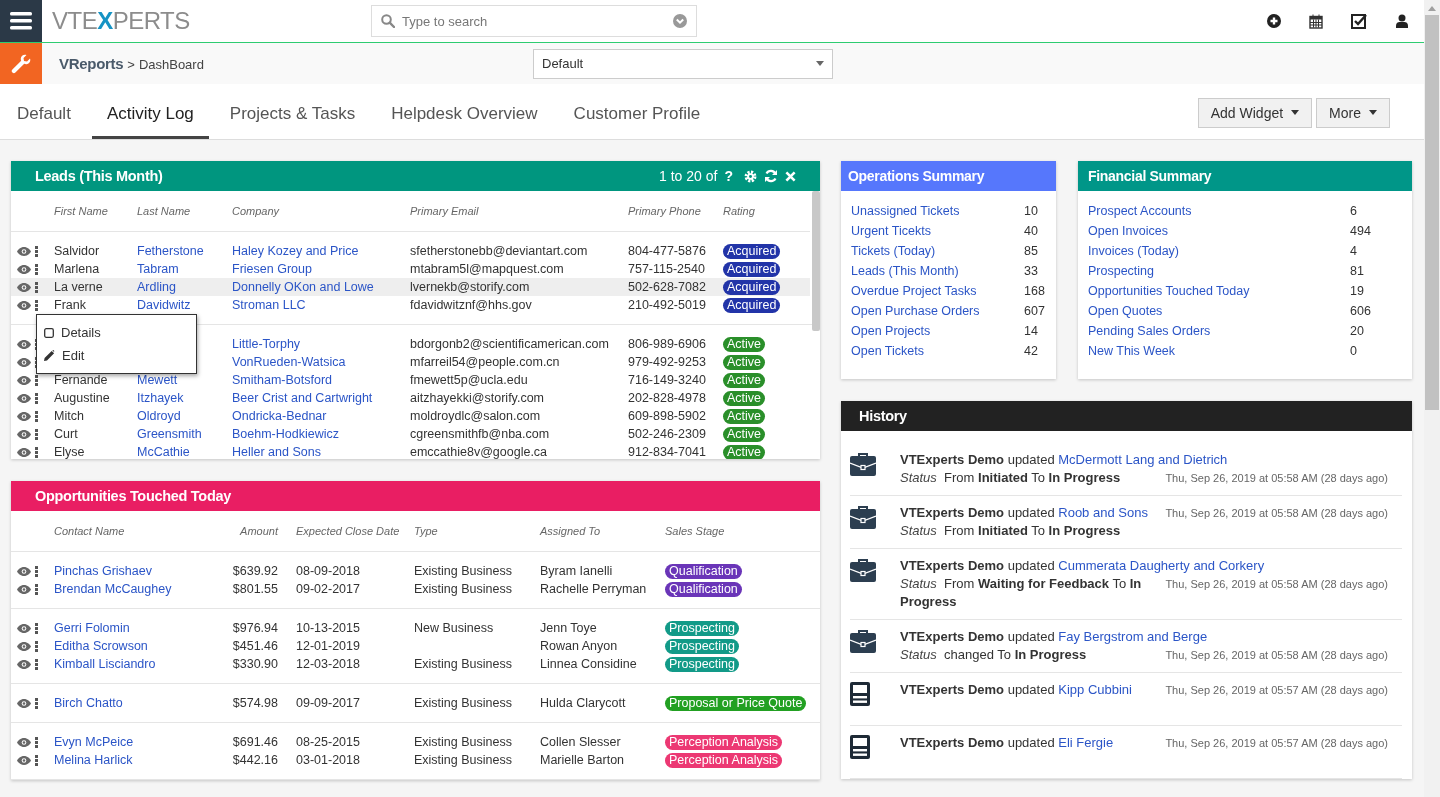 The width and height of the screenshot is (1440, 797). I want to click on dropdown-icon, so click(680, 21).